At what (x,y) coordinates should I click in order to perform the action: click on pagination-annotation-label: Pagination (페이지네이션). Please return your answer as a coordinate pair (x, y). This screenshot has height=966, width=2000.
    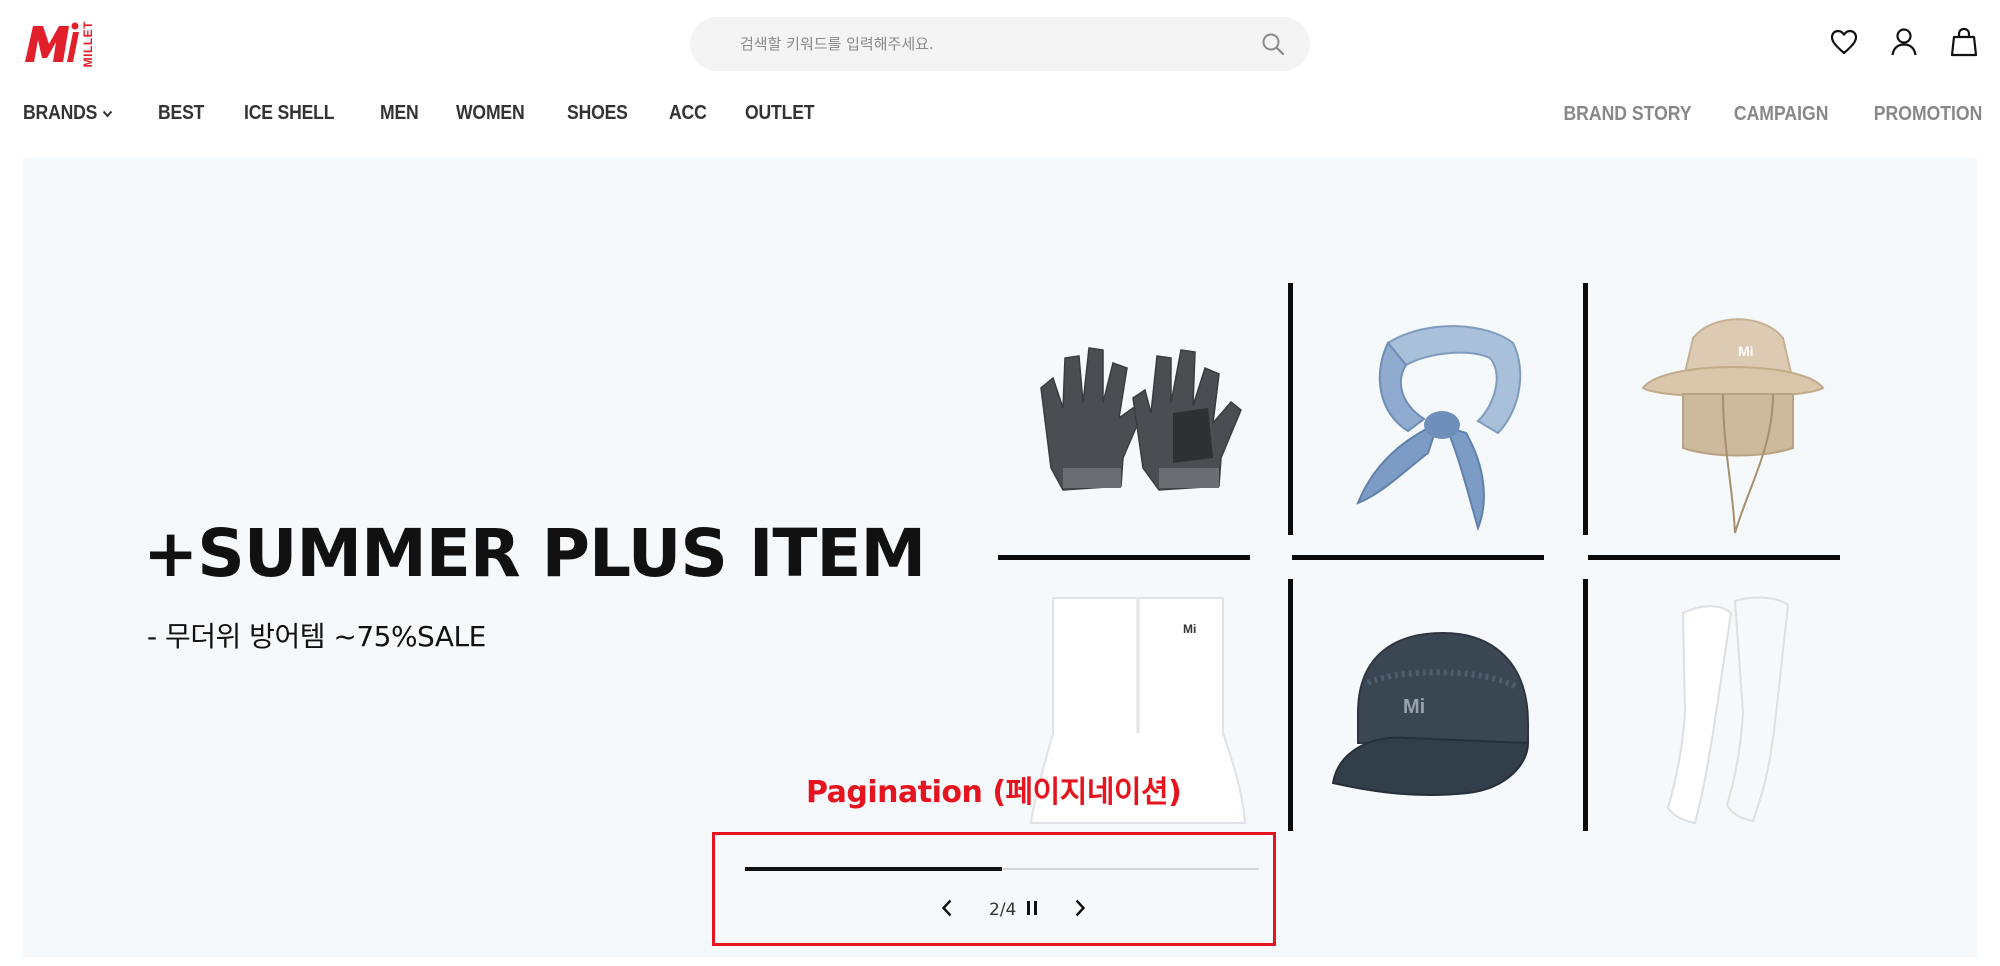
    Looking at the image, I should click on (994, 792).